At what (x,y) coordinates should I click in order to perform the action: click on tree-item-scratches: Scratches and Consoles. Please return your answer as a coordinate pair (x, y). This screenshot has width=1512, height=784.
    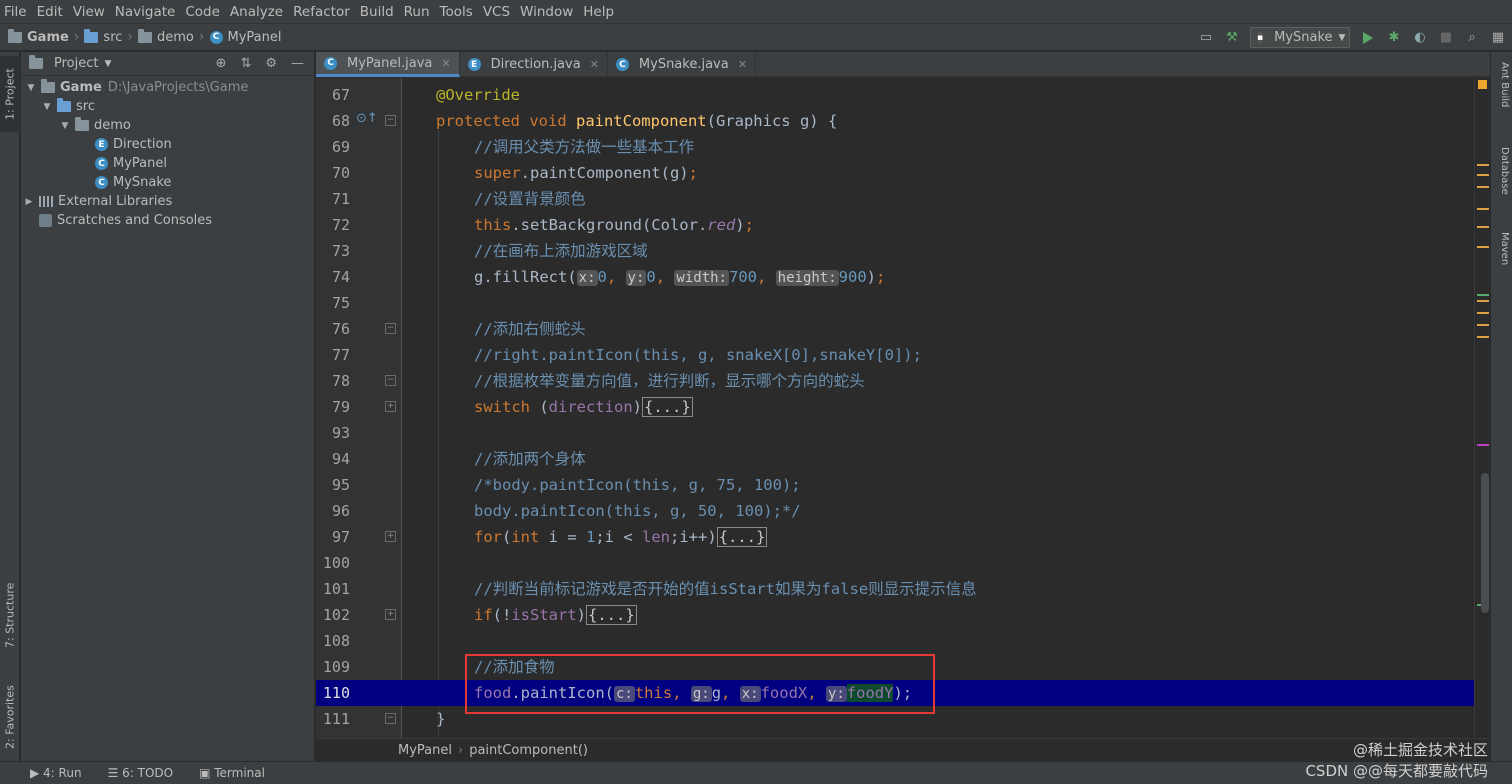
    Looking at the image, I should click on (167, 220).